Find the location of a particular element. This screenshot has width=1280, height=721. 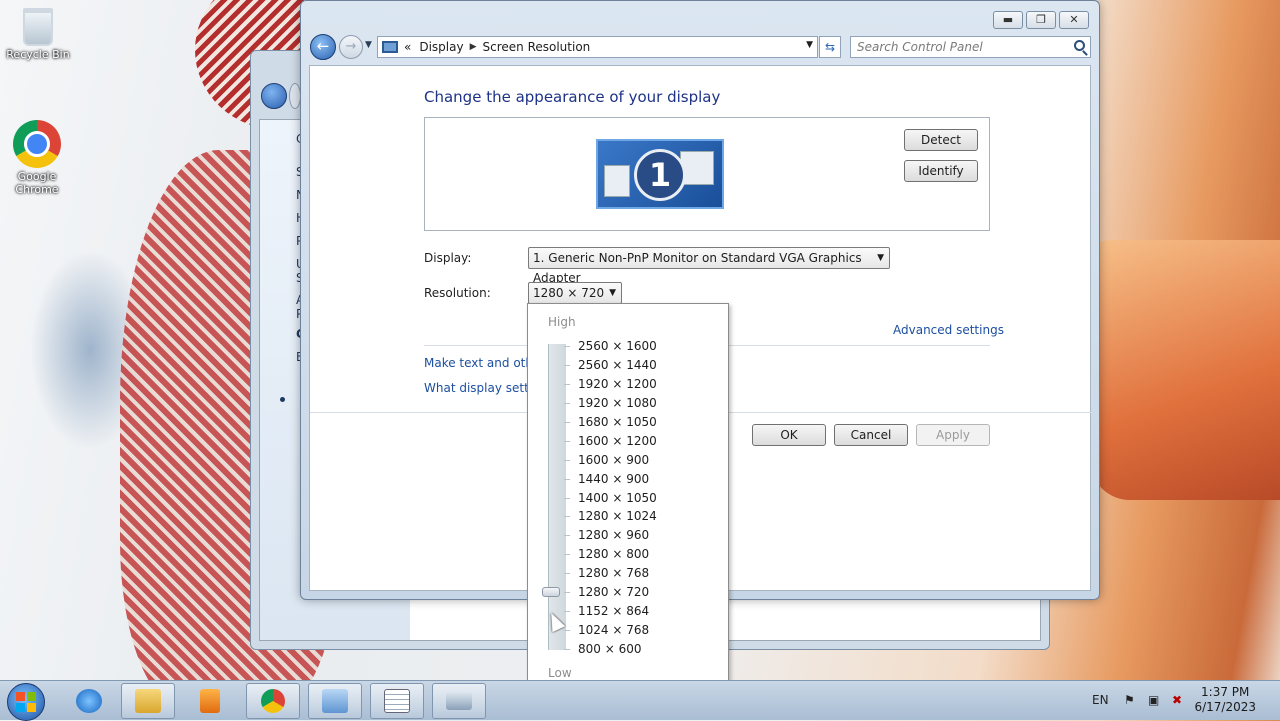

recent-pages-button: ▼ is located at coordinates (368, 45).